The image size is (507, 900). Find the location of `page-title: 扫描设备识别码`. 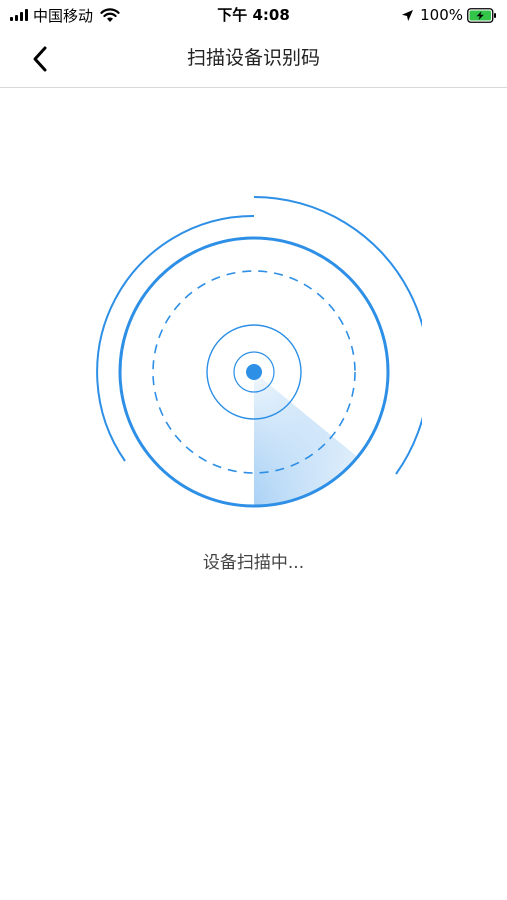

page-title: 扫描设备识别码 is located at coordinates (253, 58).